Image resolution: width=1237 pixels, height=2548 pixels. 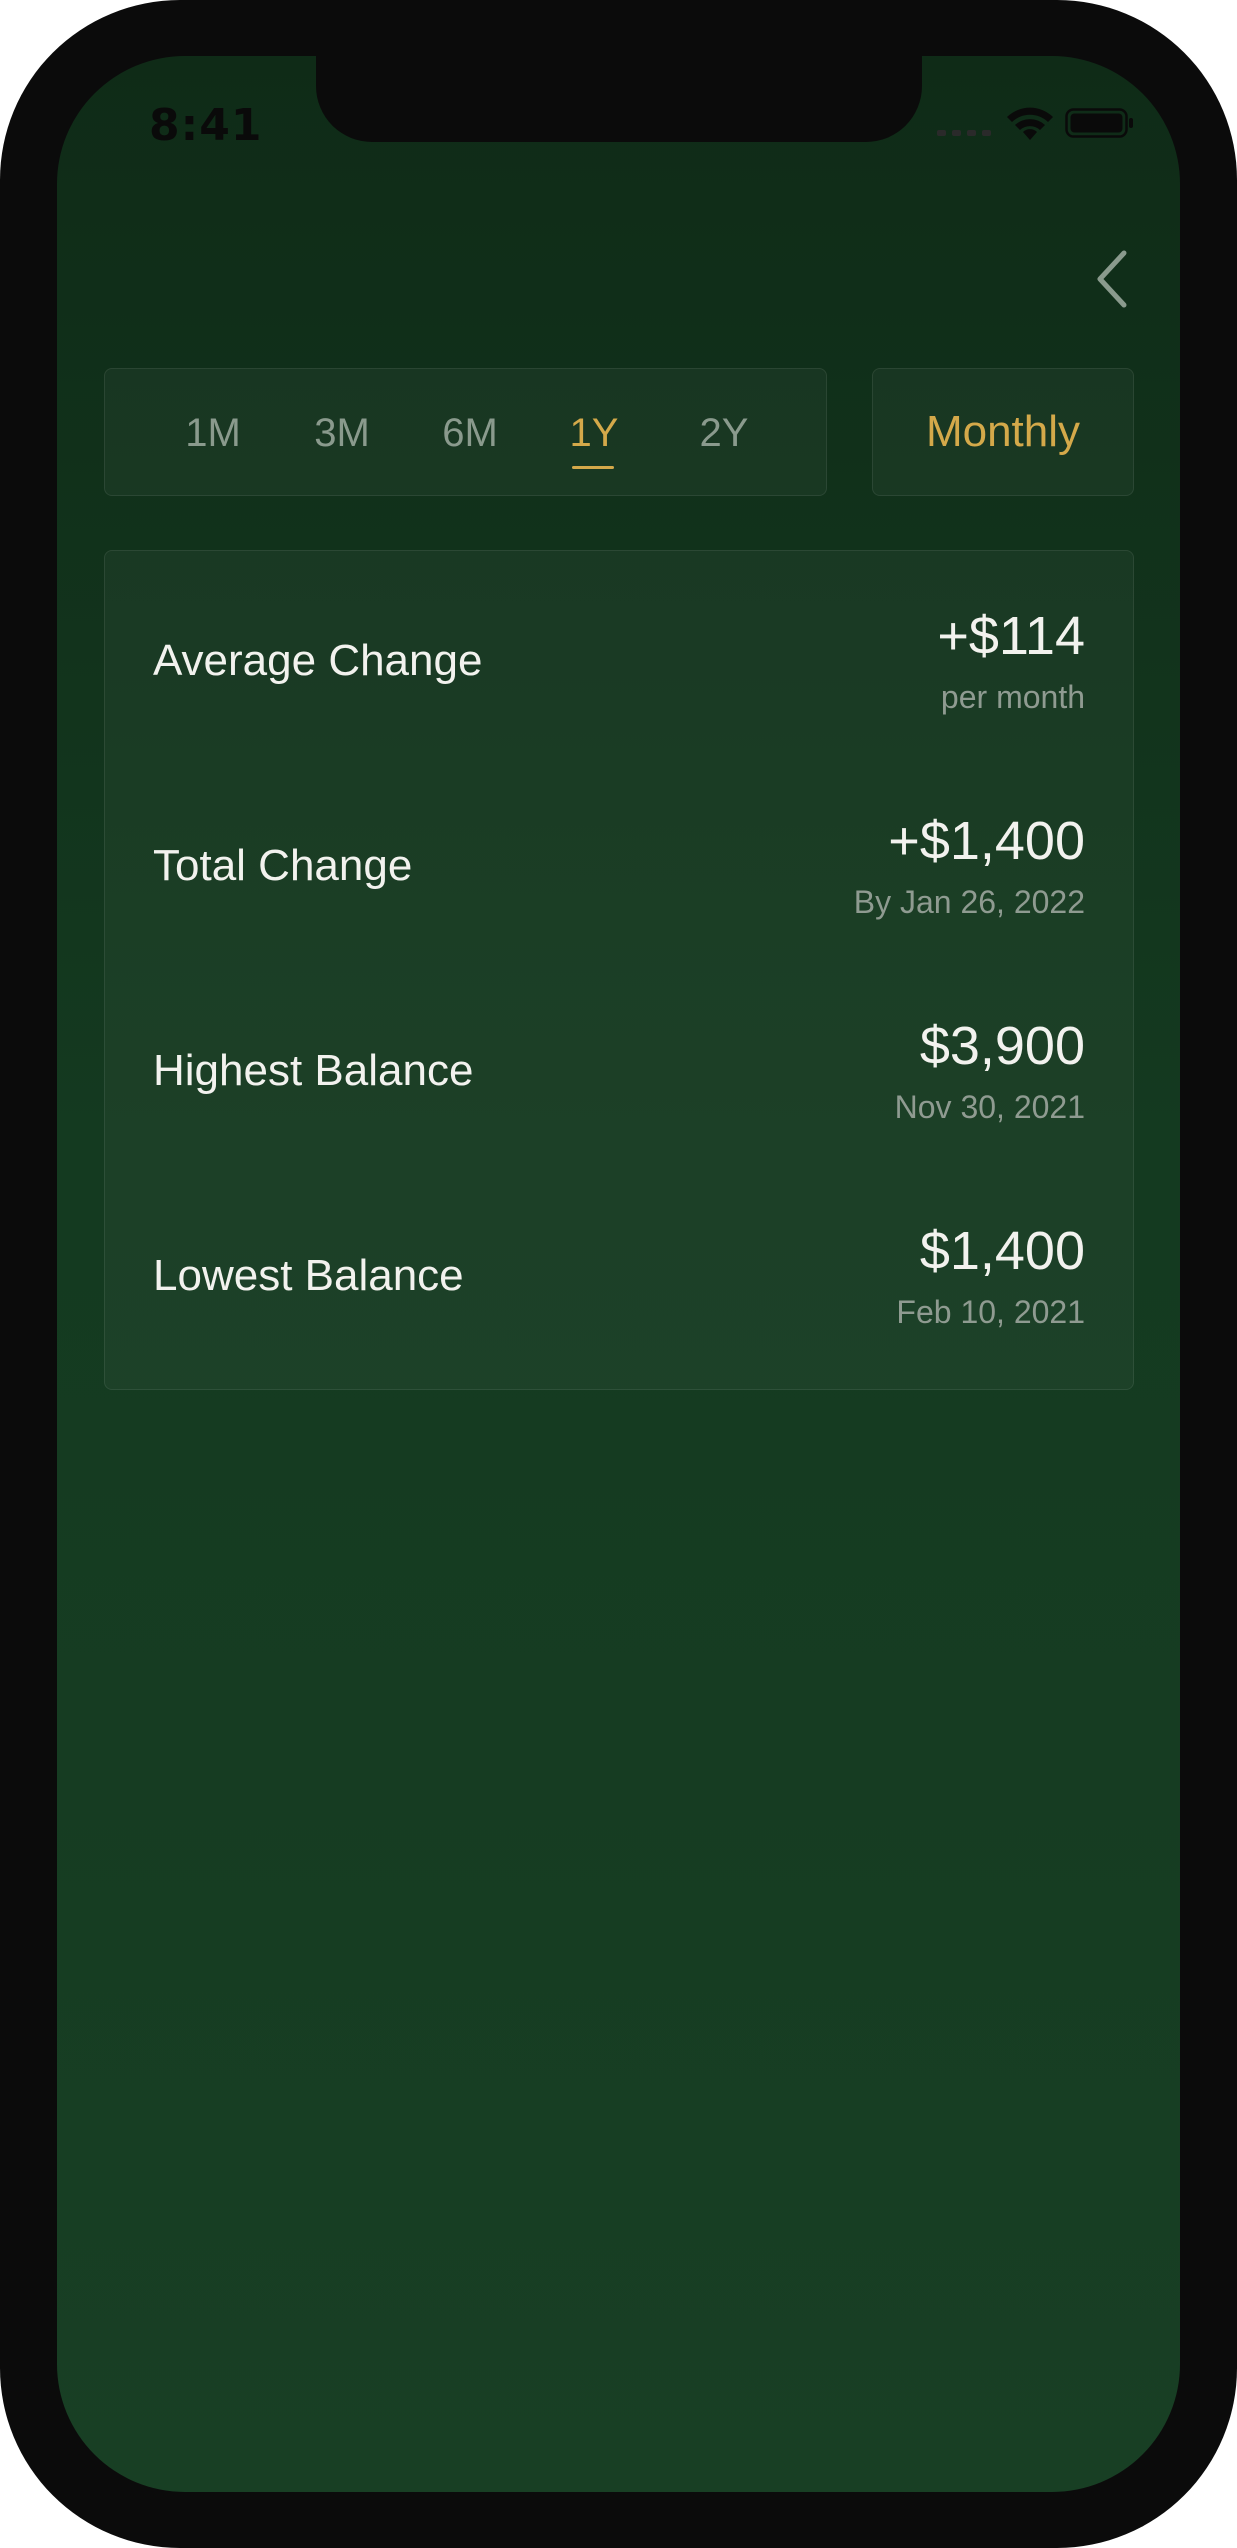 What do you see at coordinates (965, 133) in the screenshot?
I see `cellular-signal-icon` at bounding box center [965, 133].